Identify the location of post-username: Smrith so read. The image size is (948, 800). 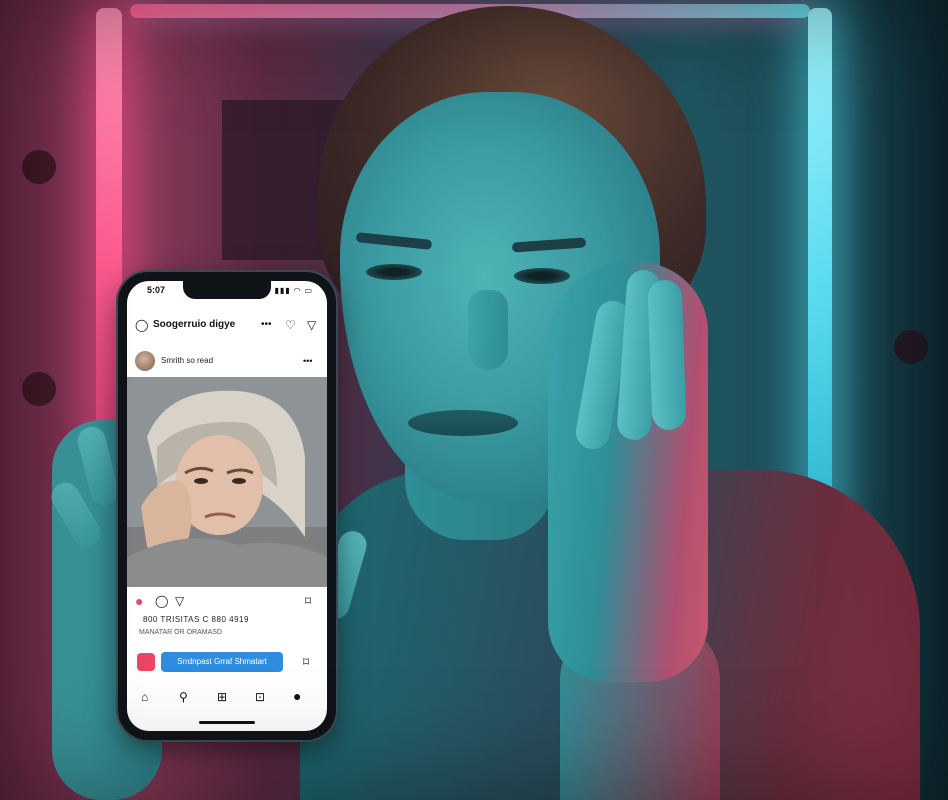
(187, 360).